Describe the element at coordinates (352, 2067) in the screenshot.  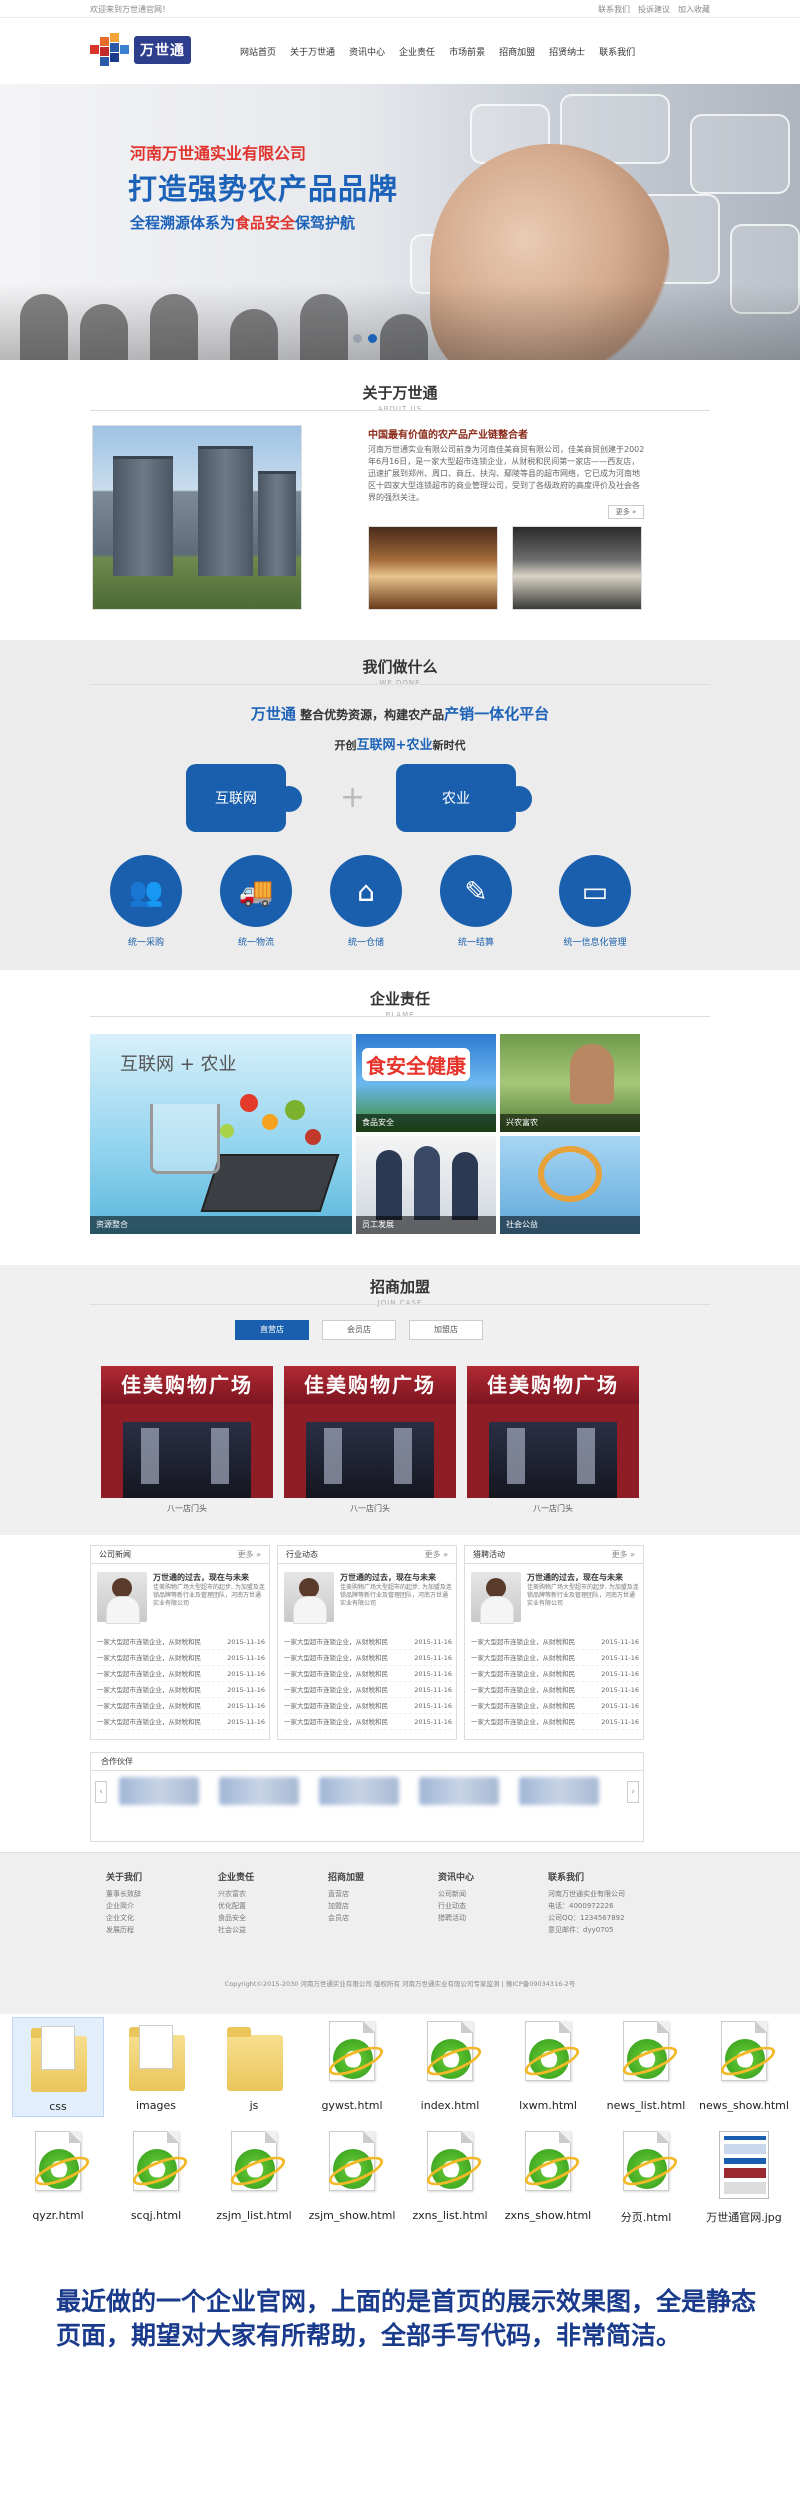
I see `file-item-html: e gywst.html` at that location.